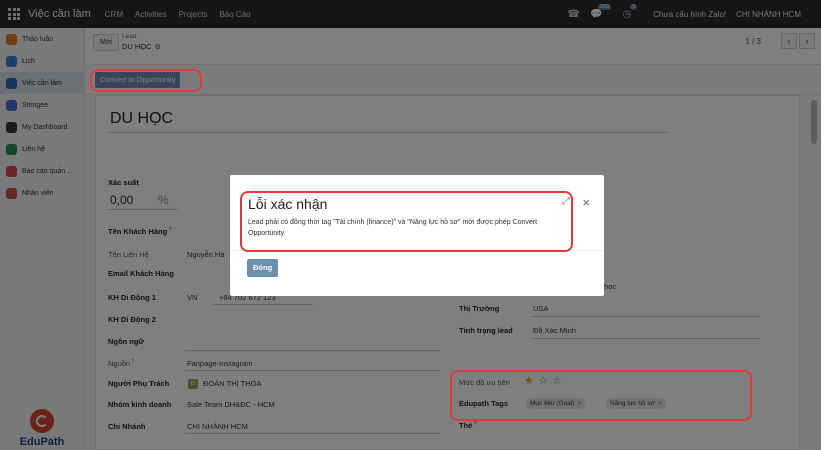 The image size is (821, 450). I want to click on highlight-convert, so click(146, 80).